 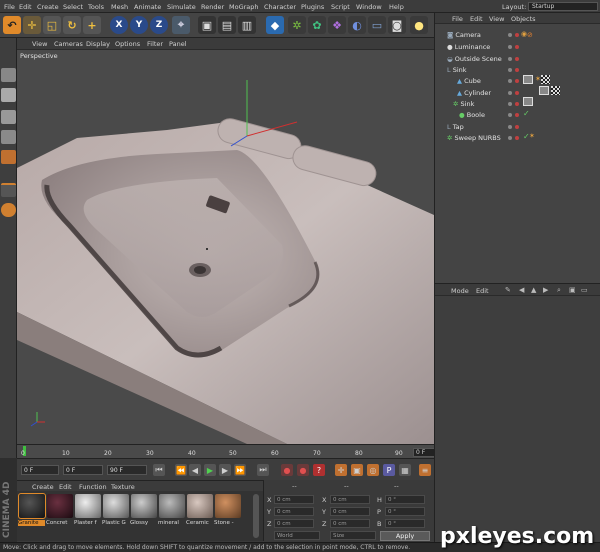 I want to click on menu-animate: Animate, so click(x=147, y=7).